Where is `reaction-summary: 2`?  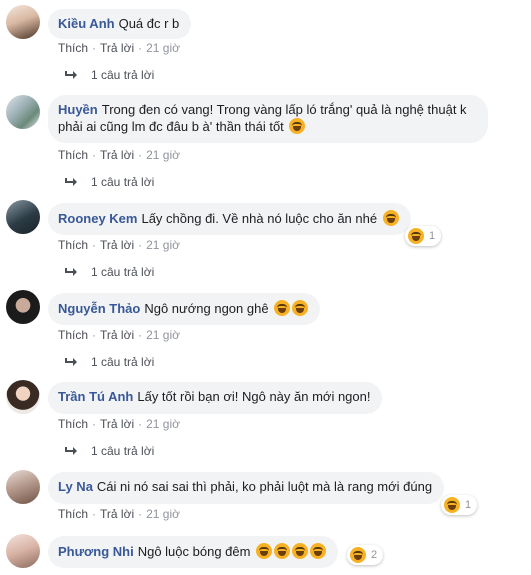
reaction-summary: 2 is located at coordinates (365, 555).